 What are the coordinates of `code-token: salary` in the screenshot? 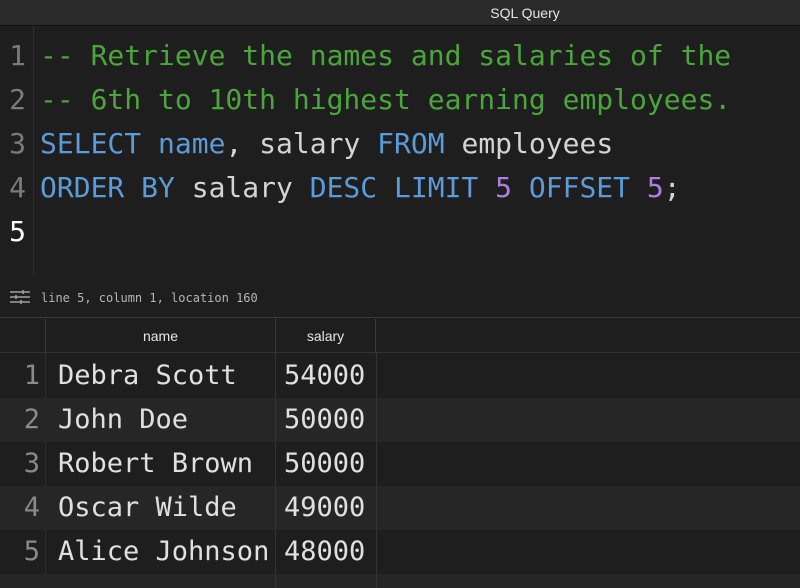 It's located at (242, 187).